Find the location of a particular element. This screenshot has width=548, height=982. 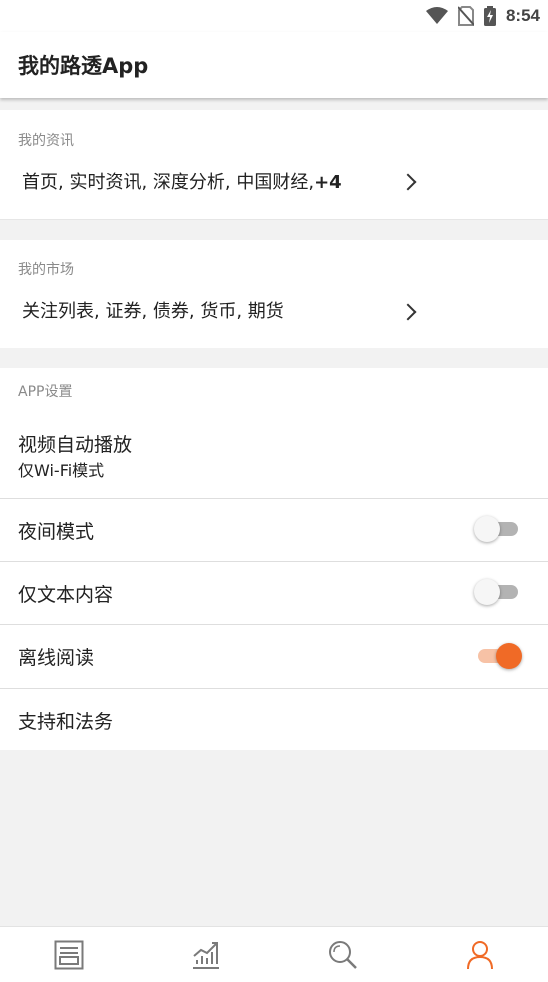

text-only-title: 仅文本内容 is located at coordinates (66, 595).